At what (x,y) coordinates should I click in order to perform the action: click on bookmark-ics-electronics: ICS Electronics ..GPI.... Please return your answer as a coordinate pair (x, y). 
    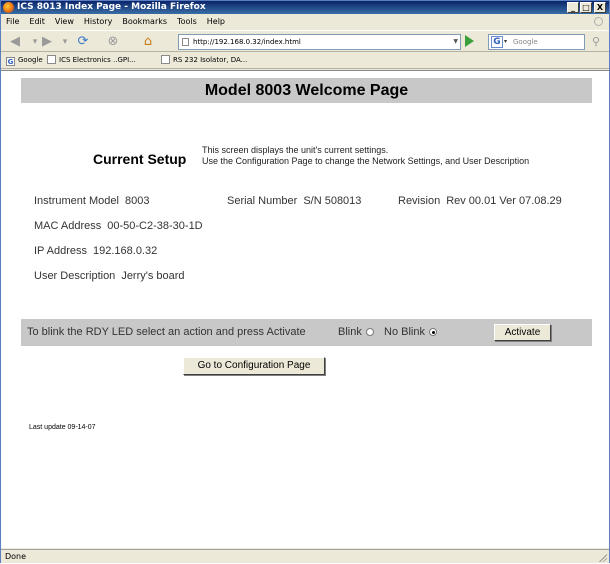
    Looking at the image, I should click on (91, 60).